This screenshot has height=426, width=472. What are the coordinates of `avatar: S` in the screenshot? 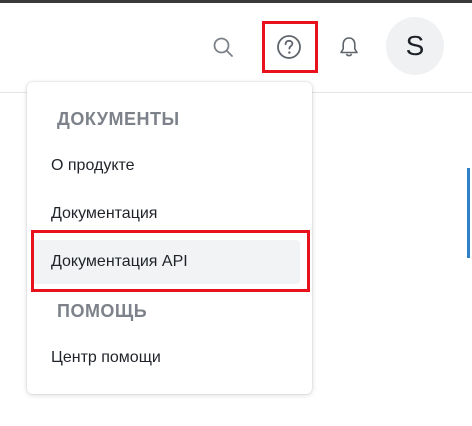 It's located at (415, 46).